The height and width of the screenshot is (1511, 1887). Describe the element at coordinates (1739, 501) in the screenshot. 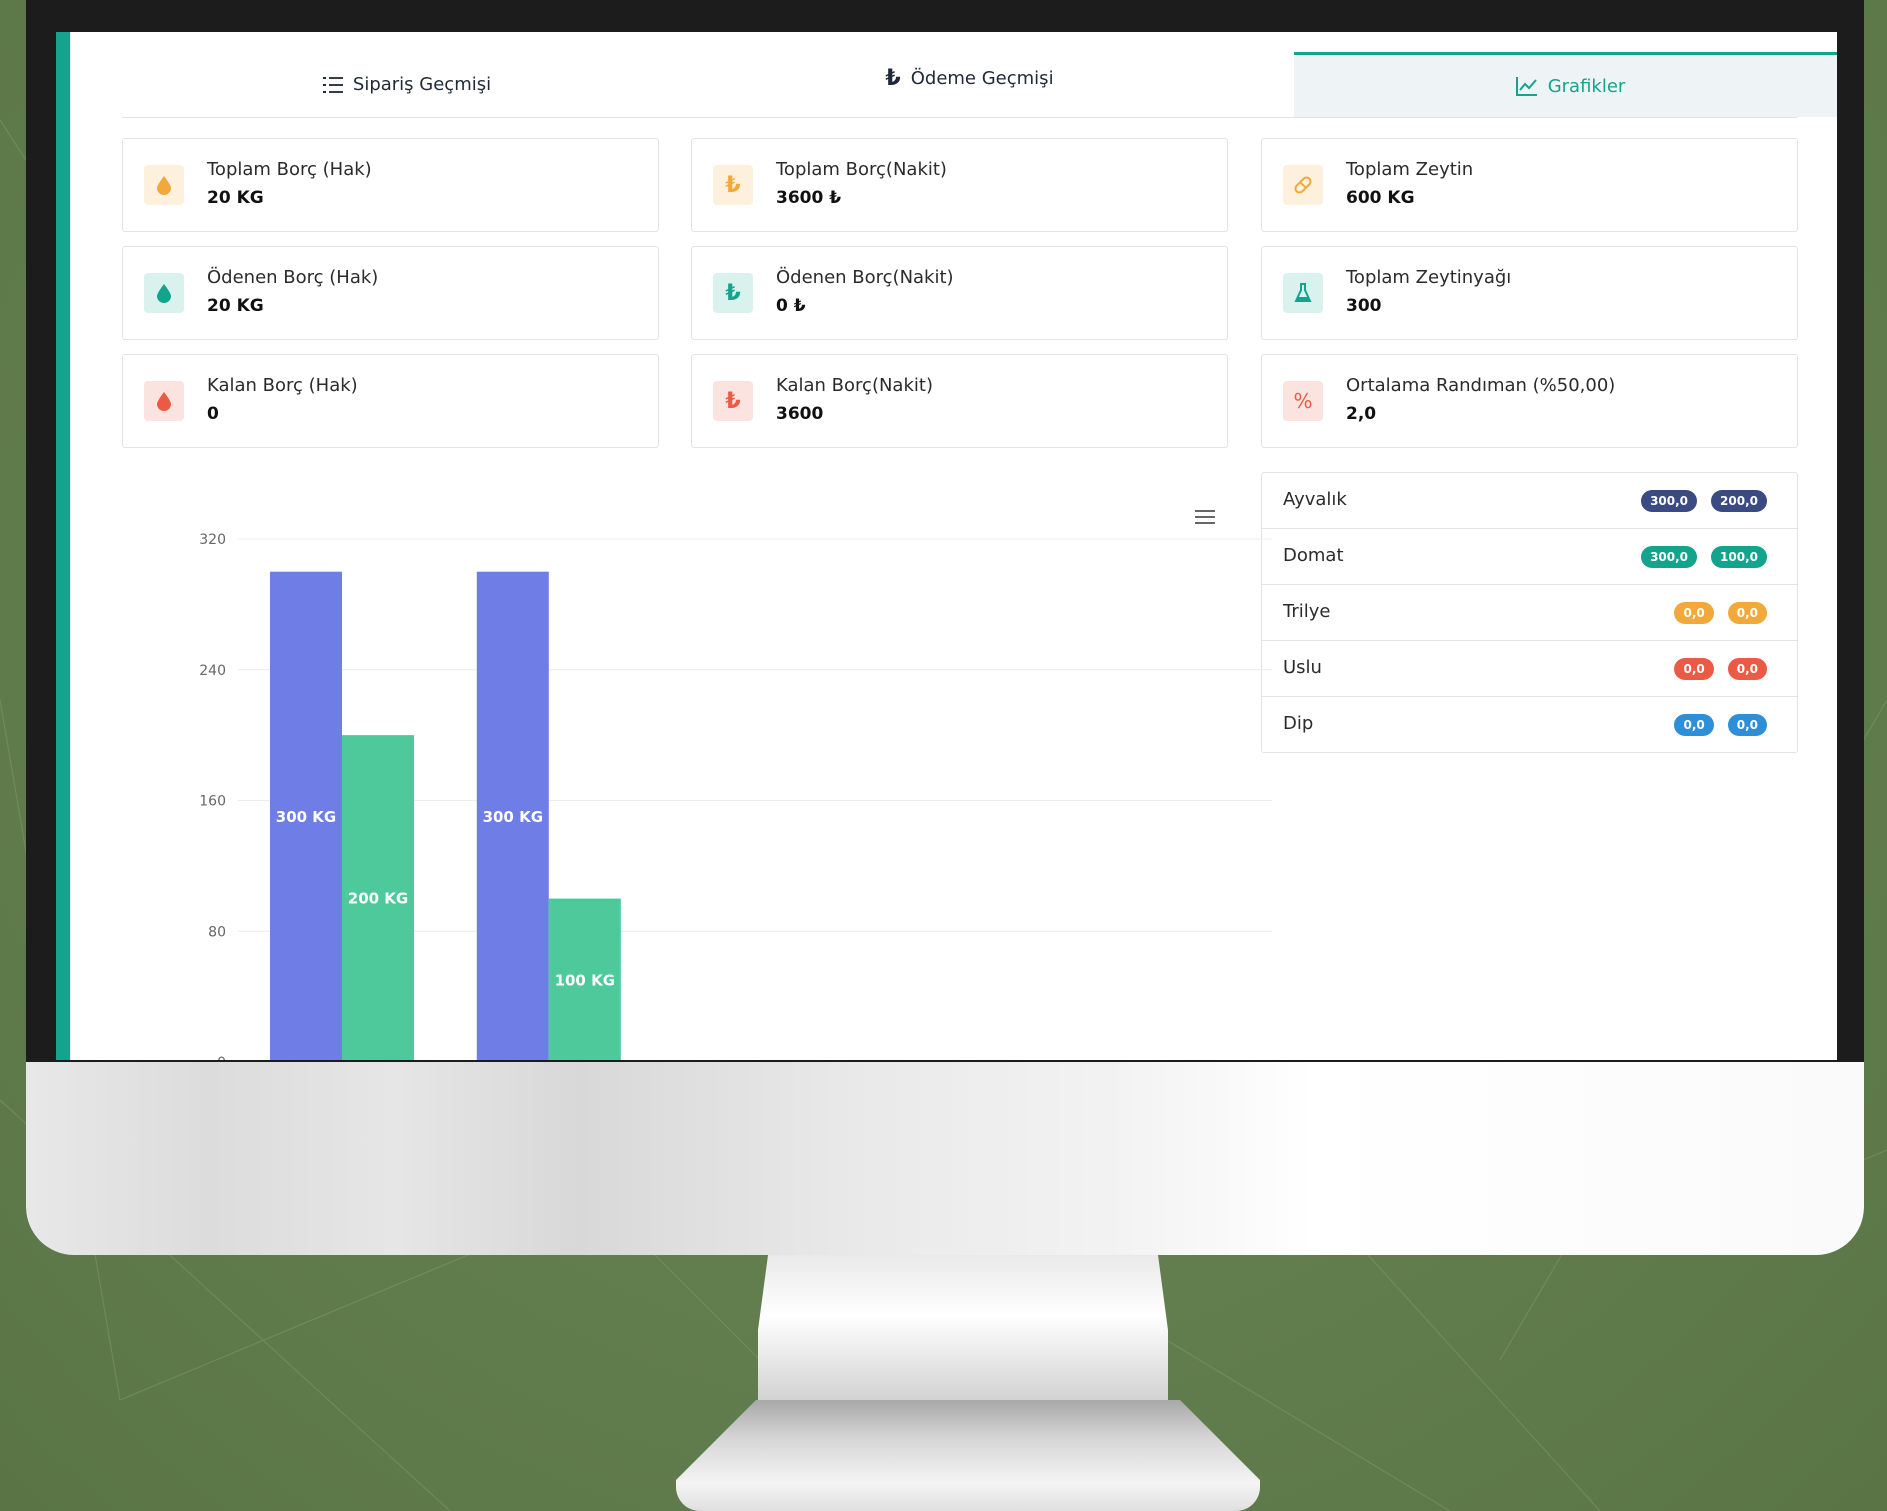

I see `badge-oil: 200,0` at that location.